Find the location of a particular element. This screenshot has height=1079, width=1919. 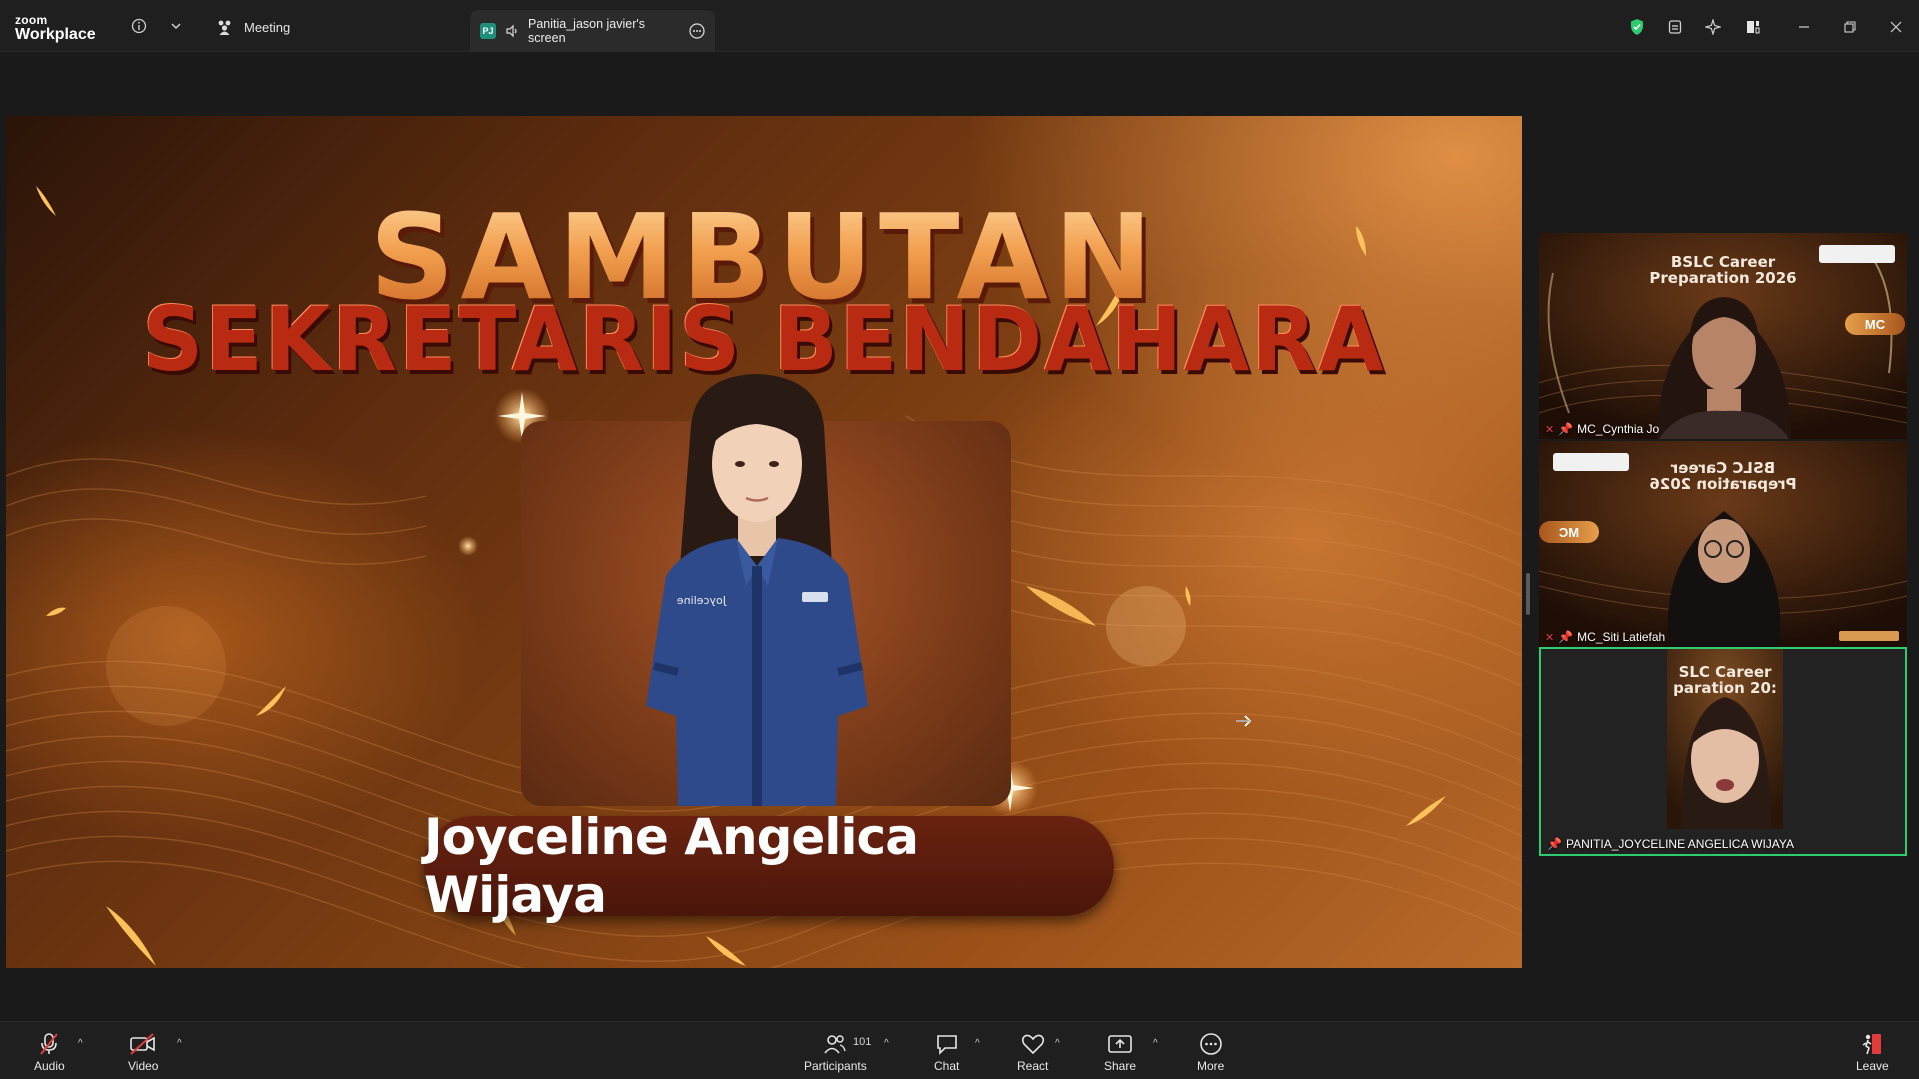

shirt-name-tag: Joyceline is located at coordinates (702, 600).